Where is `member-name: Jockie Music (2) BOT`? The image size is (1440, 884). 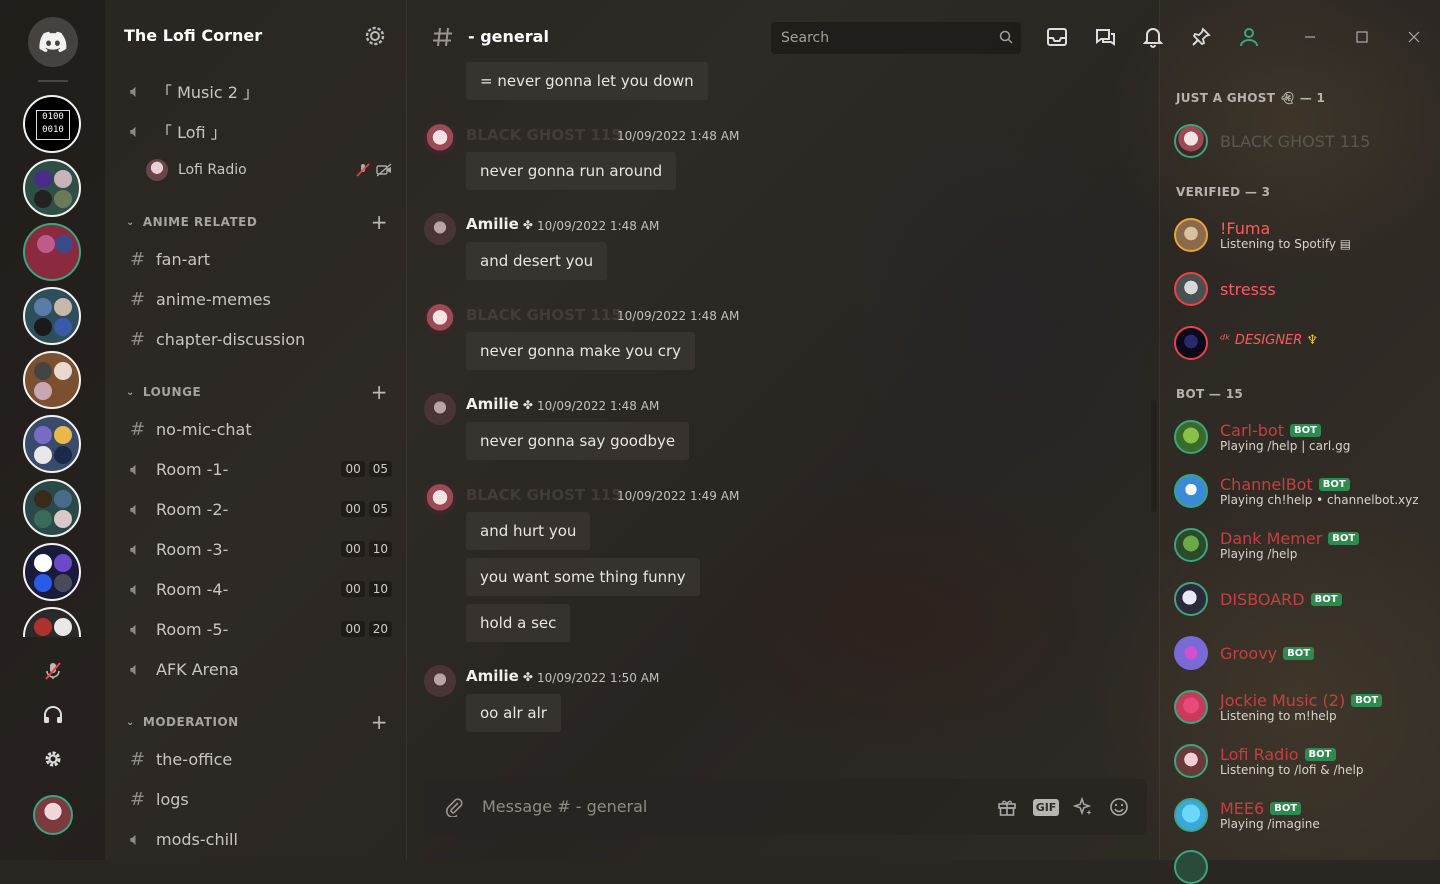
member-name: Jockie Music (2) BOT is located at coordinates (1301, 700).